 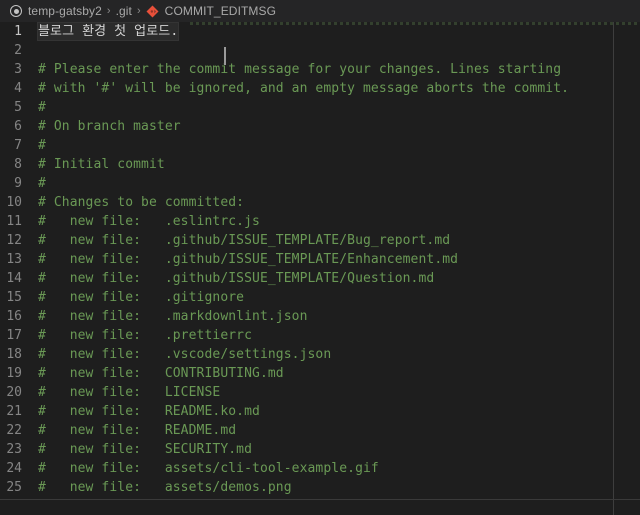 What do you see at coordinates (173, 316) in the screenshot?
I see `line-content: # new file: .markdownlint.json` at bounding box center [173, 316].